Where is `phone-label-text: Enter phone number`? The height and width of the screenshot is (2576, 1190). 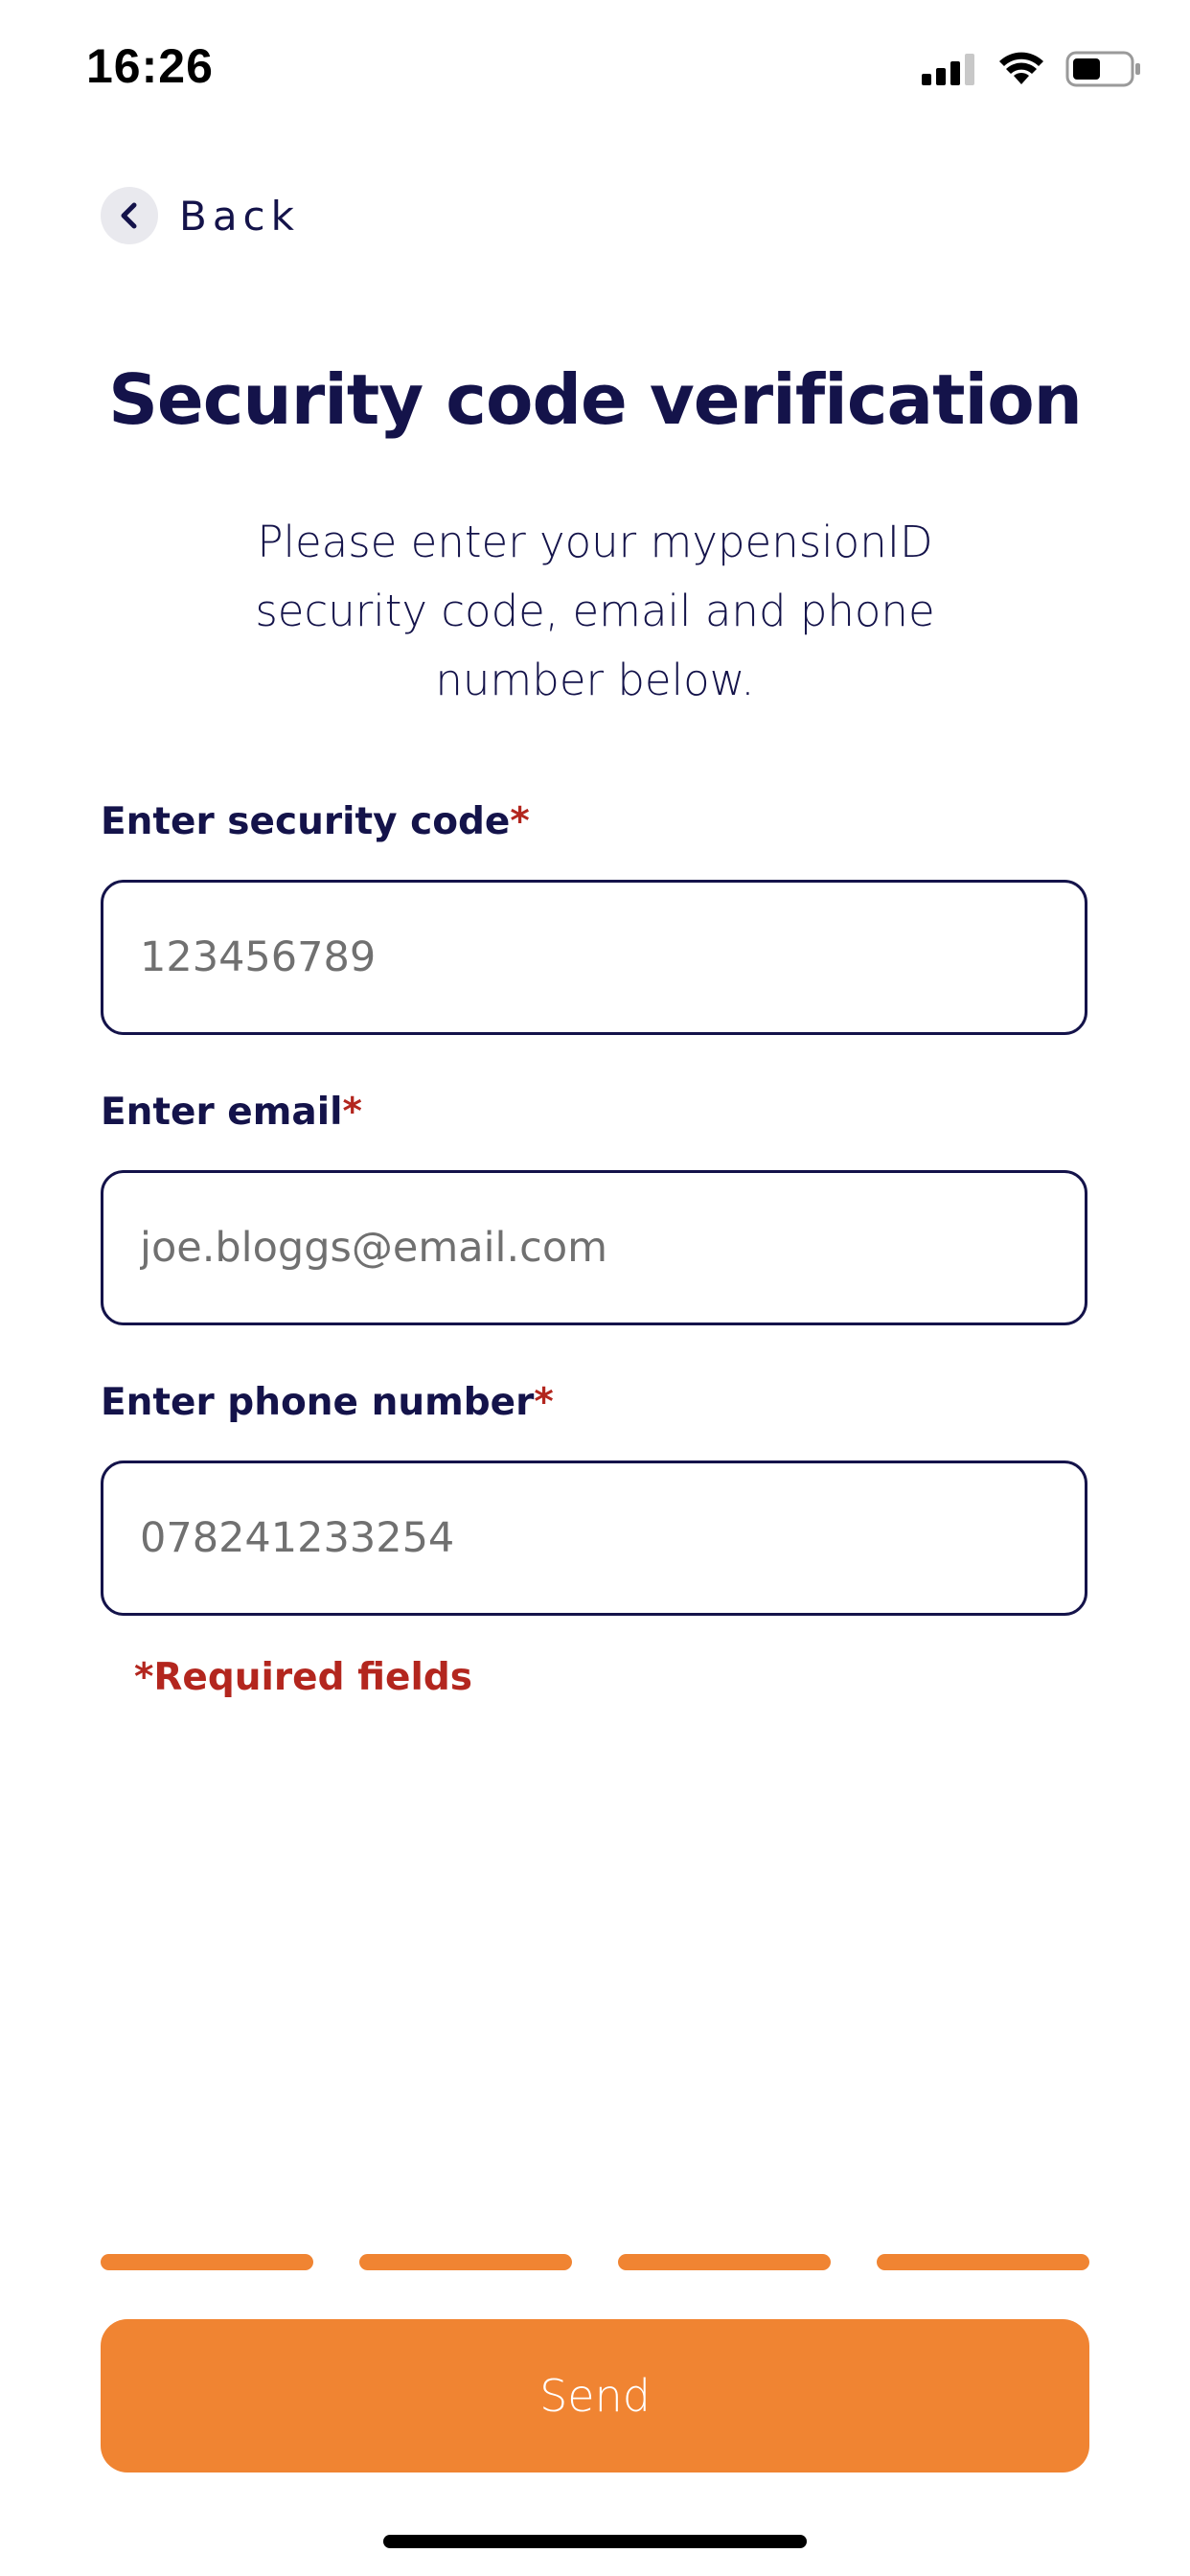 phone-label-text: Enter phone number is located at coordinates (318, 1402).